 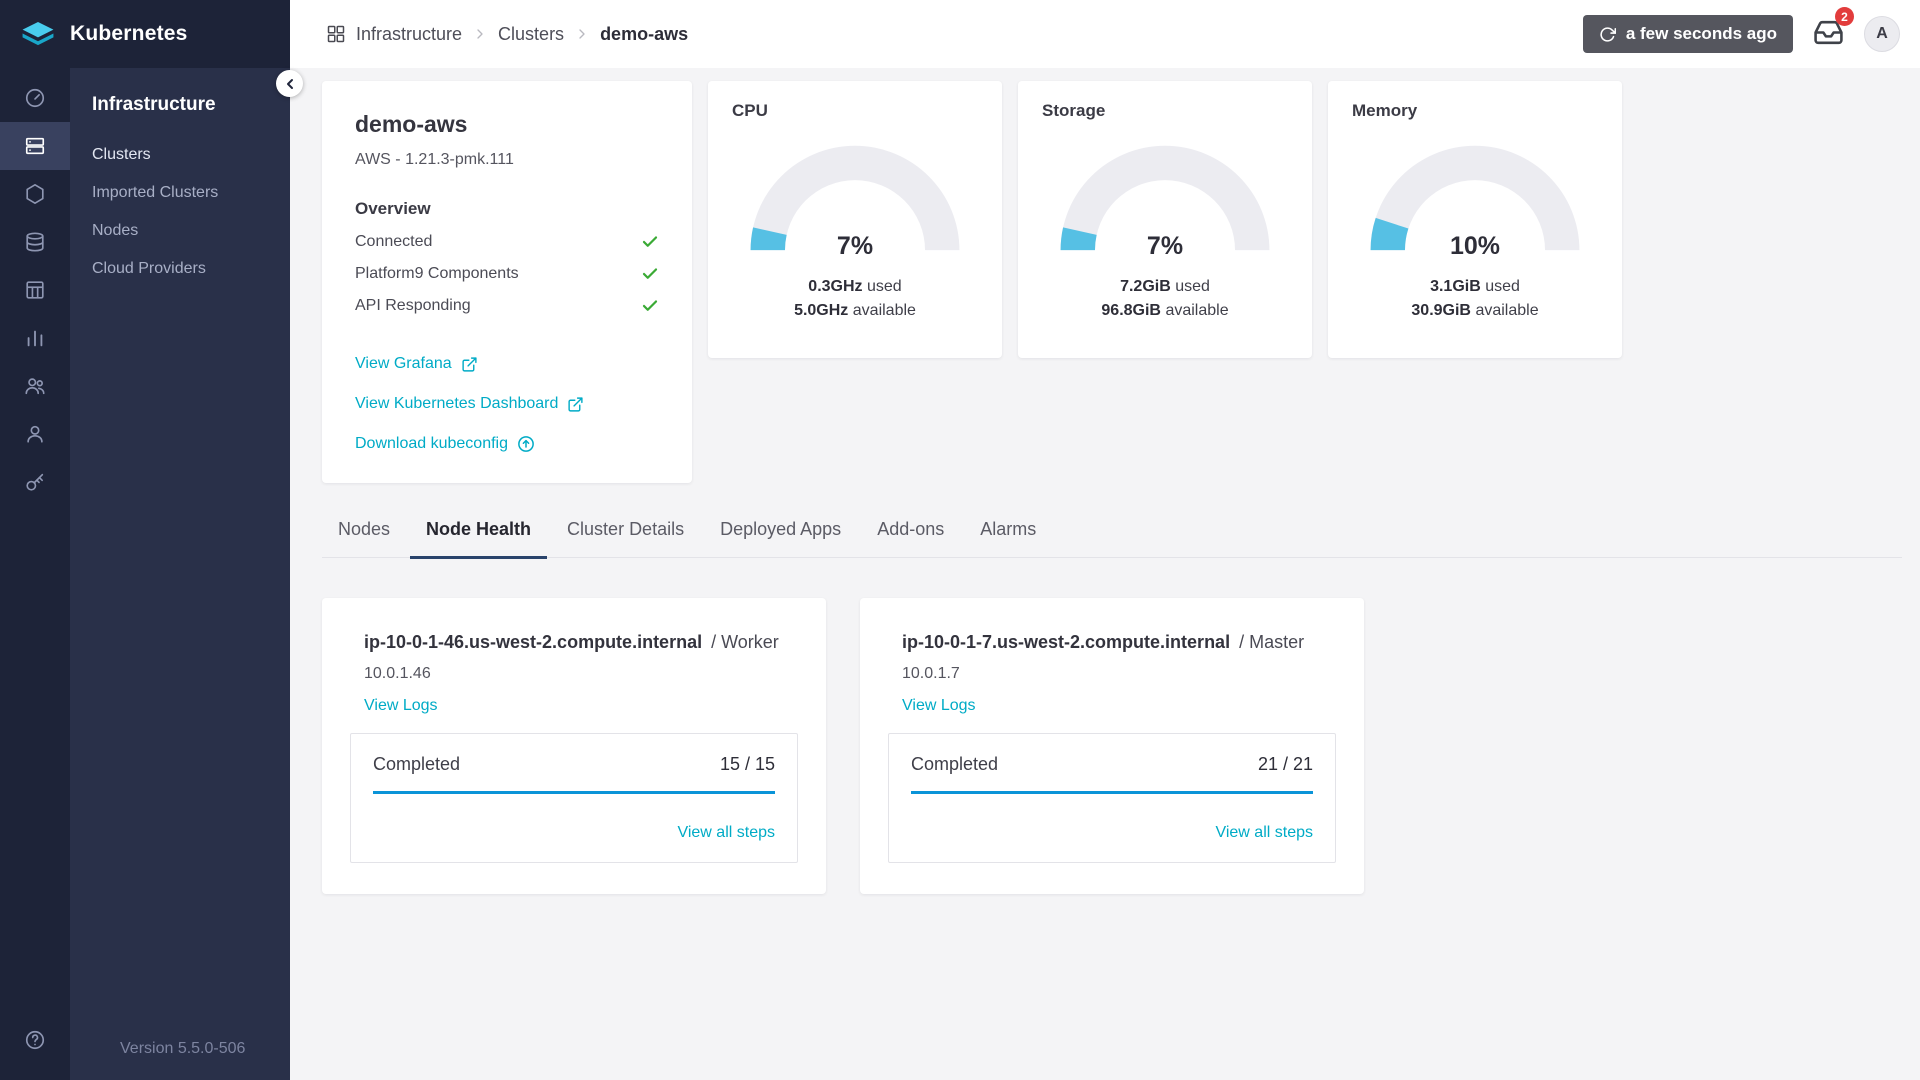 What do you see at coordinates (1502, 286) in the screenshot?
I see `memory-used-suffix: used` at bounding box center [1502, 286].